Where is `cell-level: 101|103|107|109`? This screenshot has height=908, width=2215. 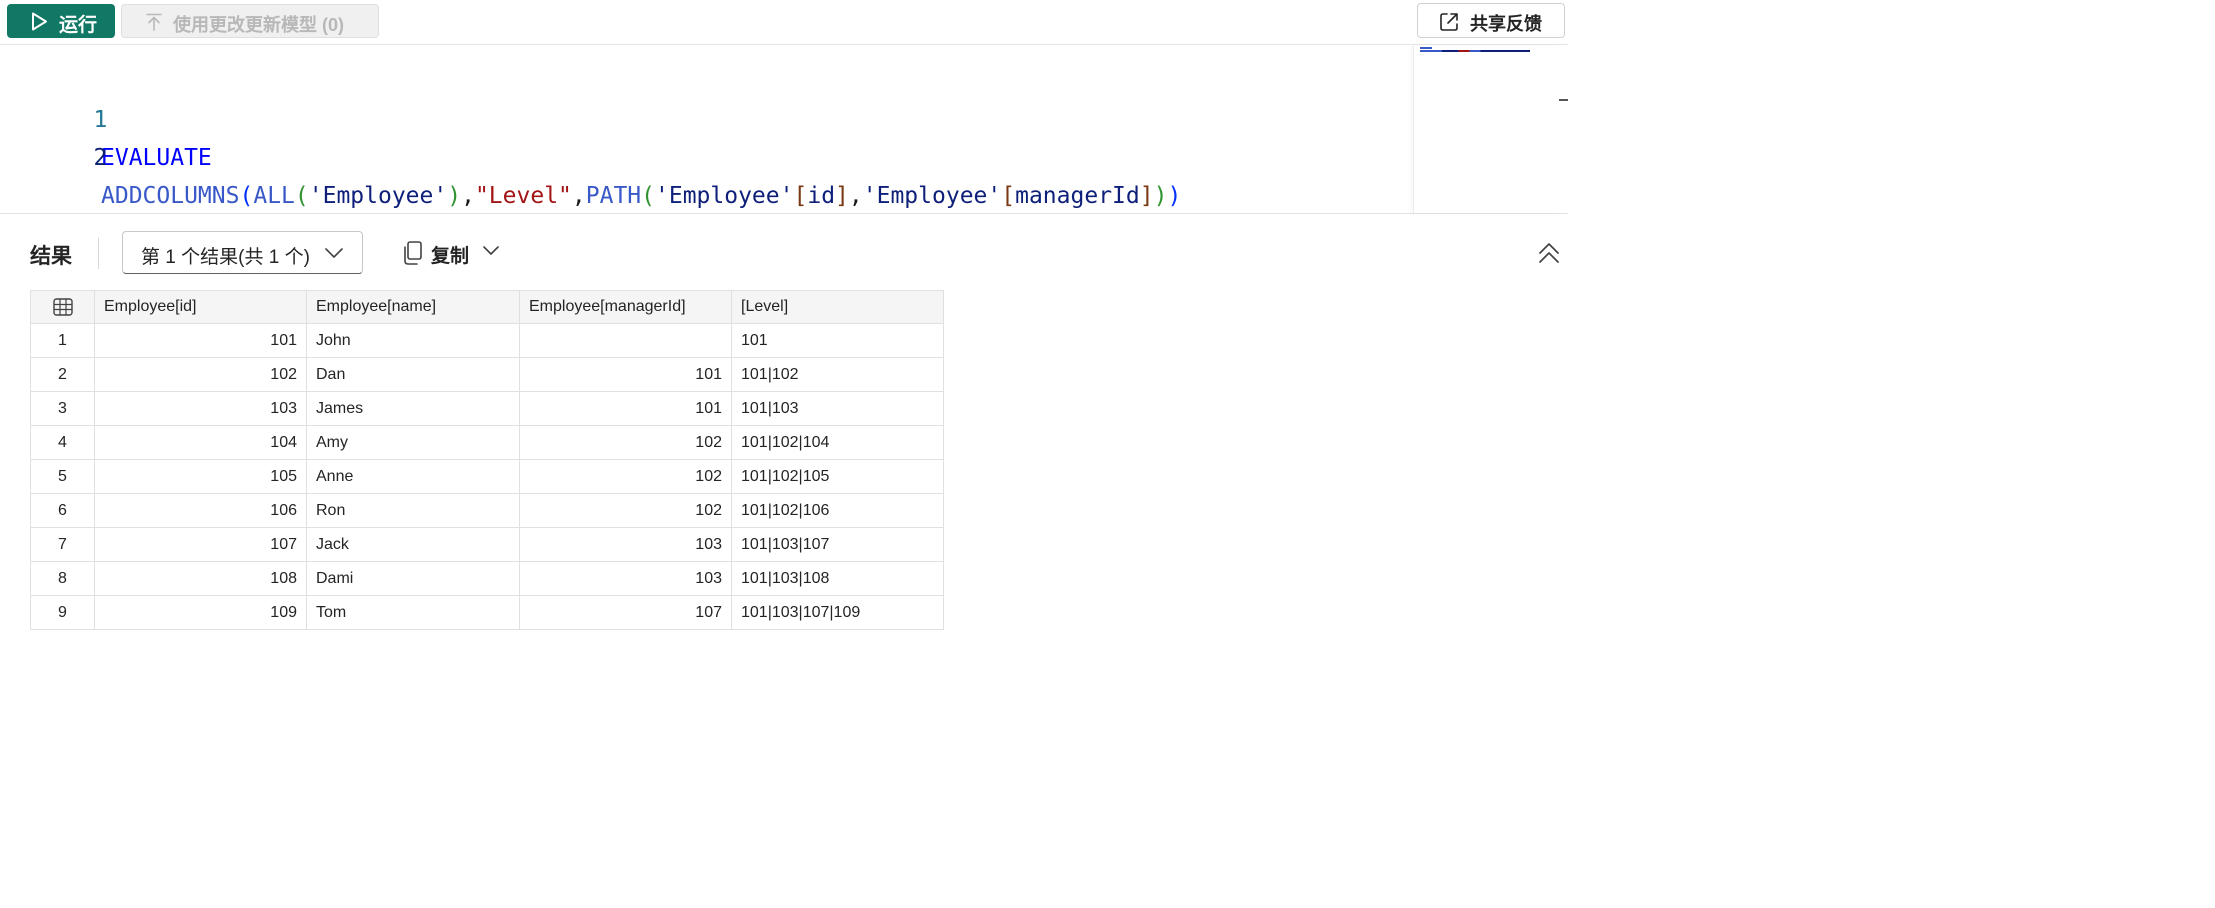
cell-level: 101|103|107|109 is located at coordinates (837, 612).